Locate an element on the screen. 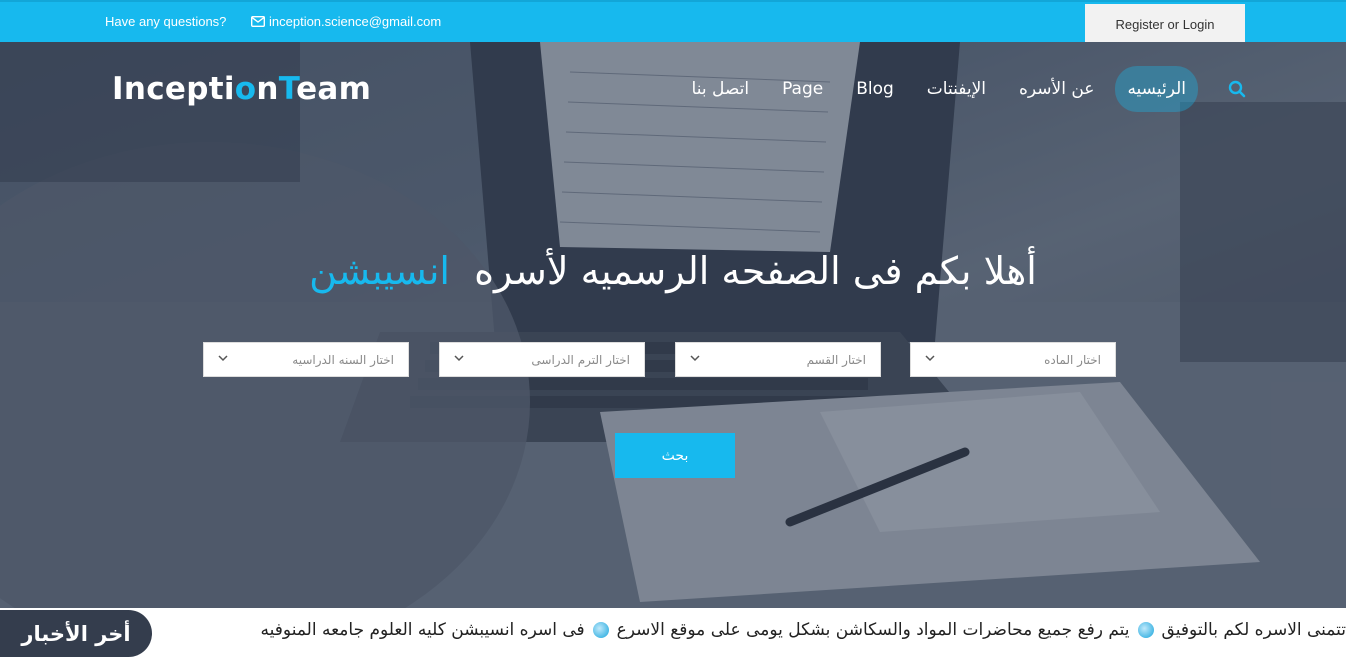 The image size is (1346, 657). logo-text-part: eam is located at coordinates (334, 89).